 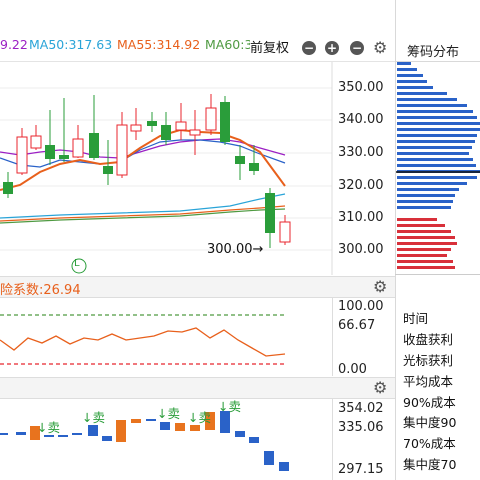 What do you see at coordinates (361, 217) in the screenshot?
I see `y-tick-310: 310.00` at bounding box center [361, 217].